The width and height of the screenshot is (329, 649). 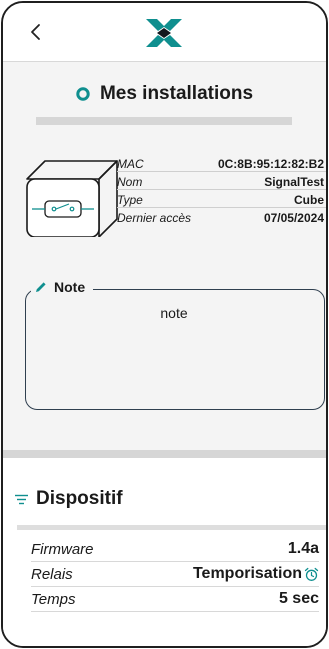 I want to click on alarm-clock-icon, so click(x=311, y=574).